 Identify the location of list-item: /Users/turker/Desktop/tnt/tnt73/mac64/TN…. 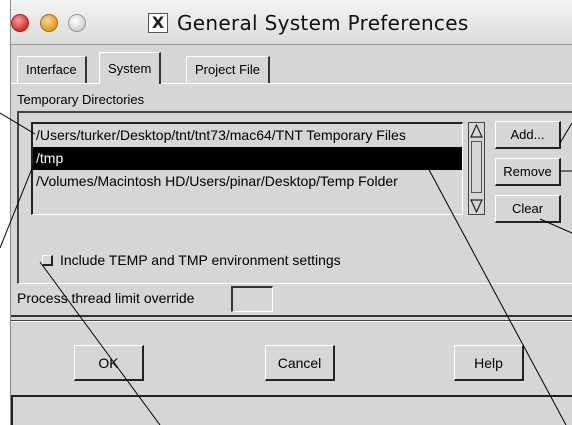
(247, 135).